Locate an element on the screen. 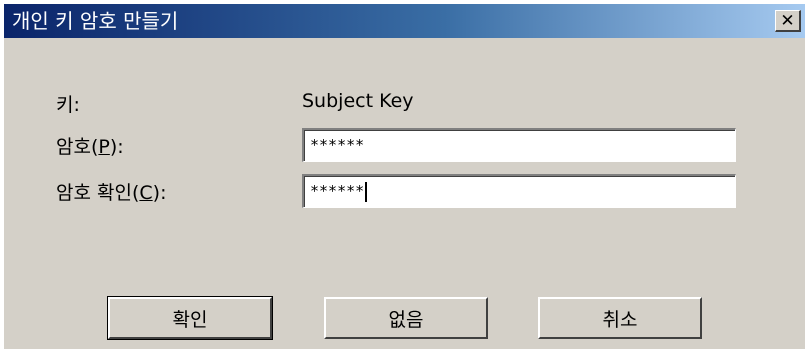 This screenshot has height=349, width=805. confirm-password-field: ****** is located at coordinates (519, 191).